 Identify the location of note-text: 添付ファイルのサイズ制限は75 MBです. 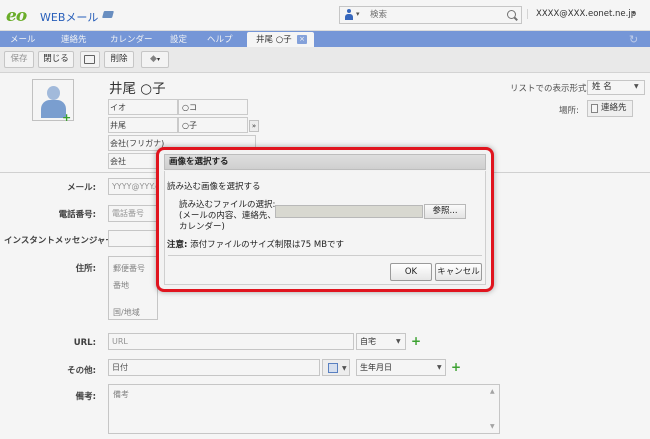
(266, 245).